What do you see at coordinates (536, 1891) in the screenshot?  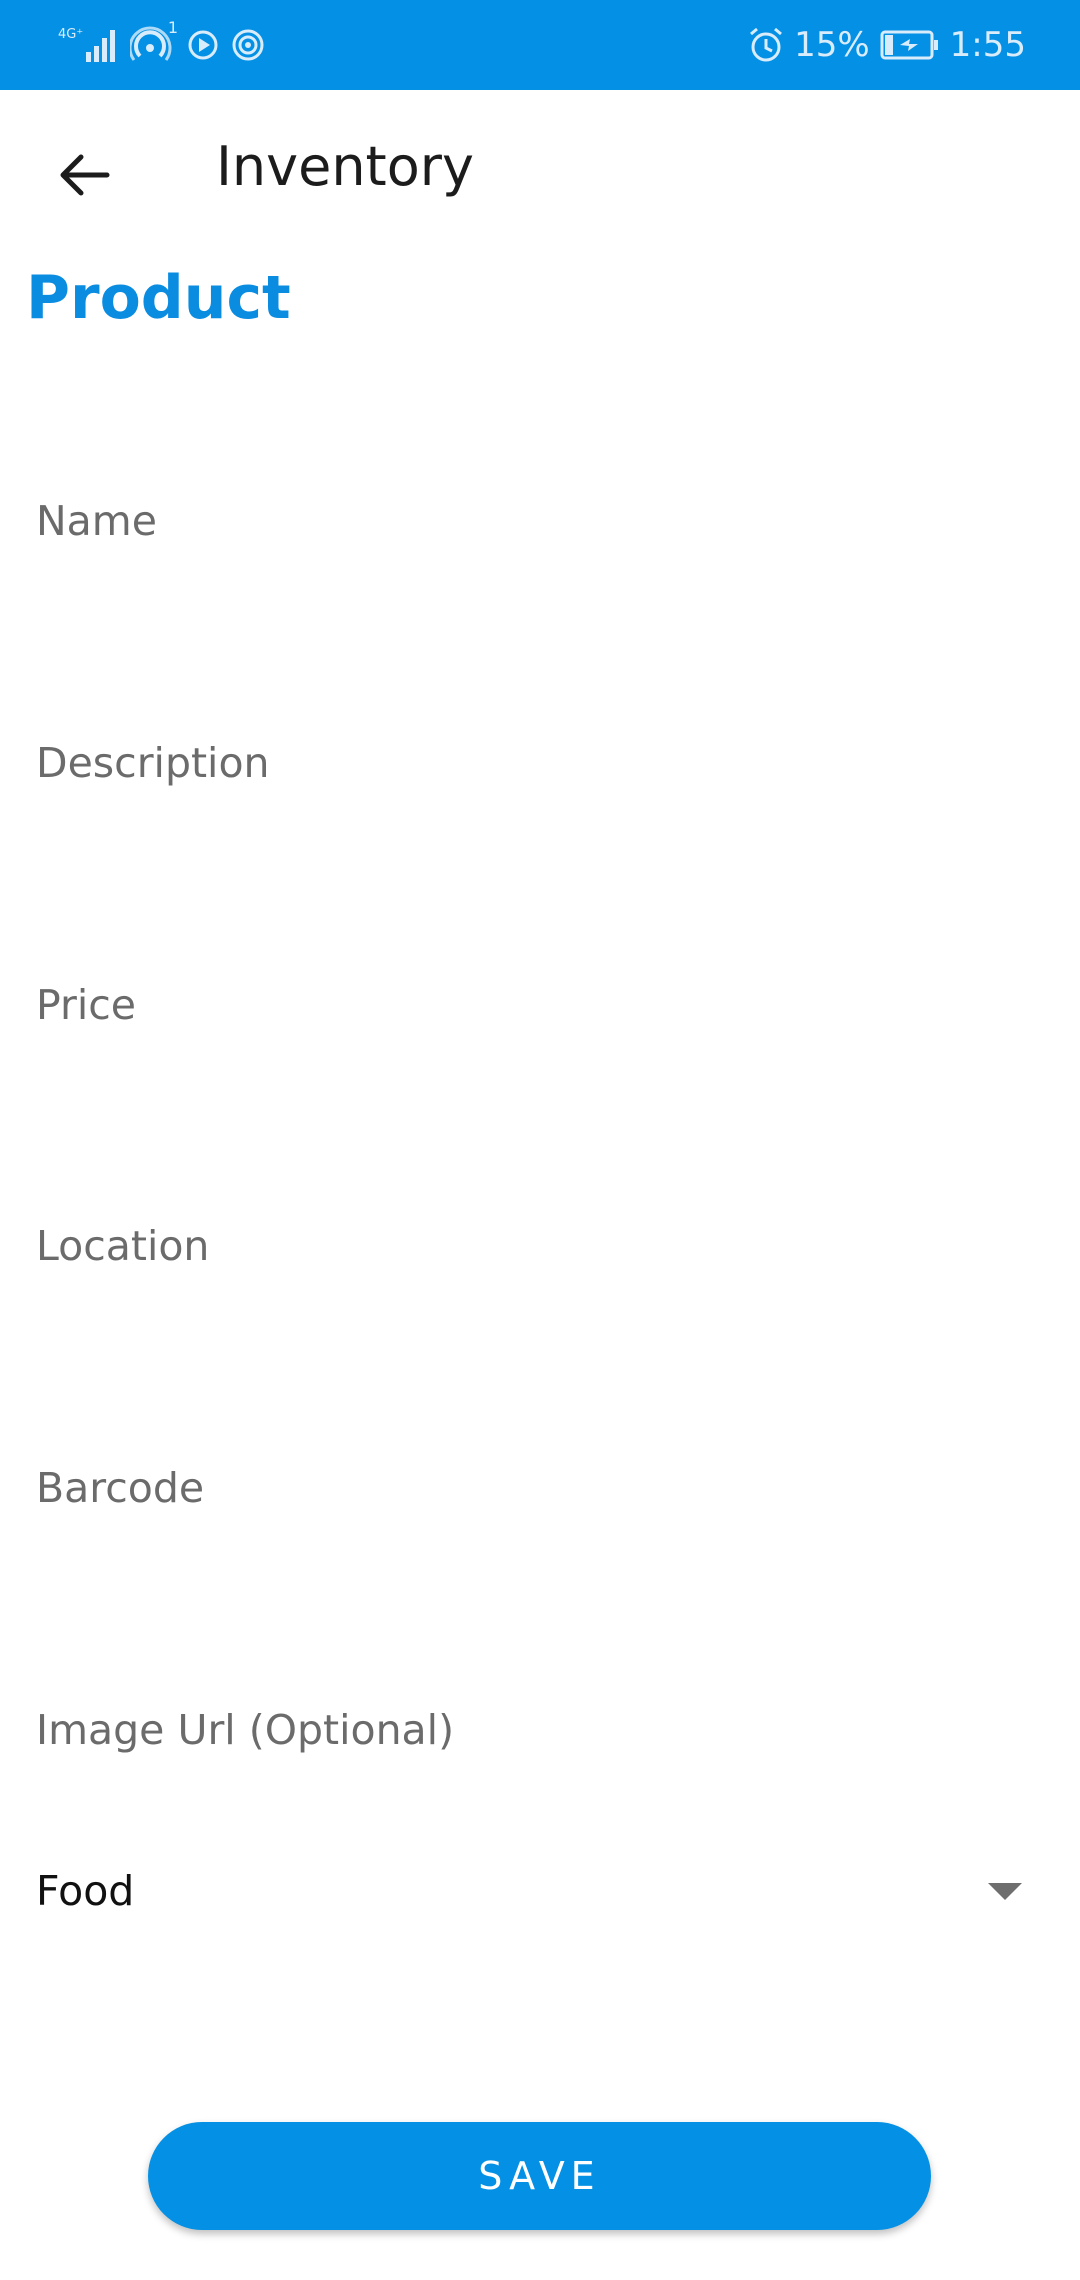 I see `category-dropdown: Food` at bounding box center [536, 1891].